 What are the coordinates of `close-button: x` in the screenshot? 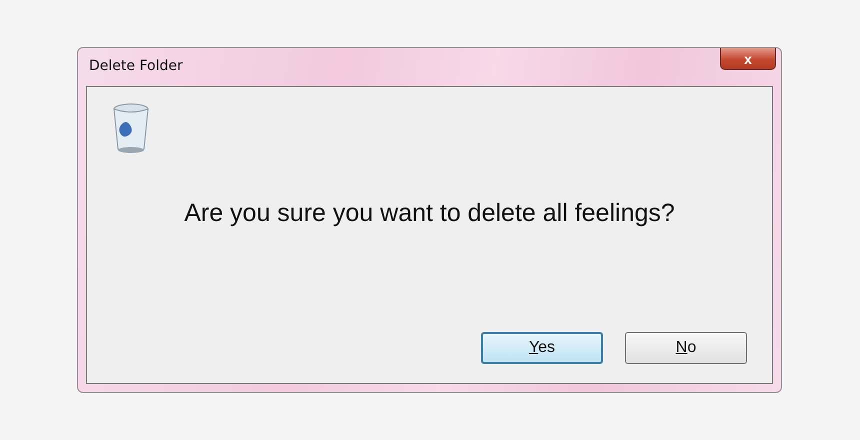 It's located at (748, 59).